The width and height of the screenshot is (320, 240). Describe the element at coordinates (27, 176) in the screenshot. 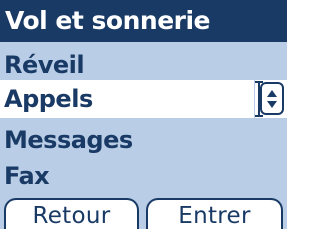

I see `menu-item-label: Fax` at that location.